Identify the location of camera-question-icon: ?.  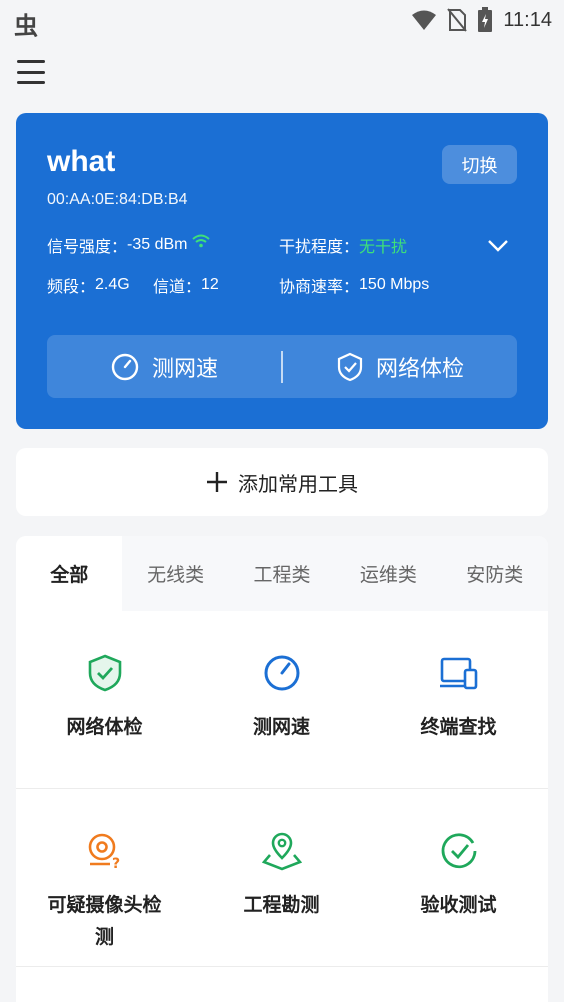
(104, 852).